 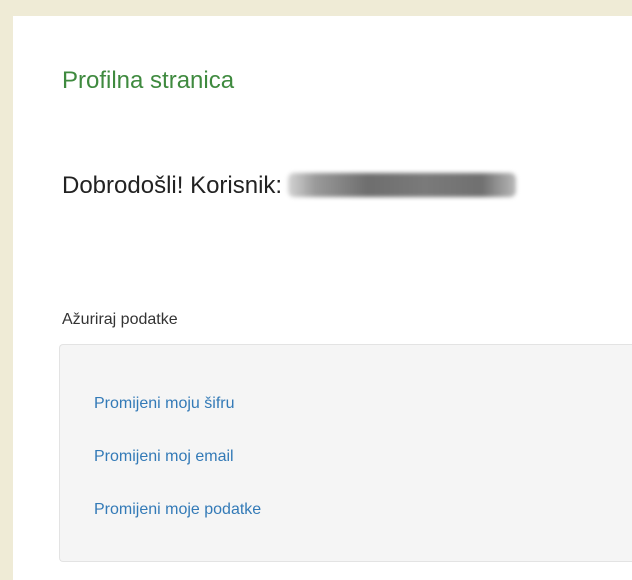 I want to click on change-password-link: Promijeni moju šifru, so click(x=164, y=403).